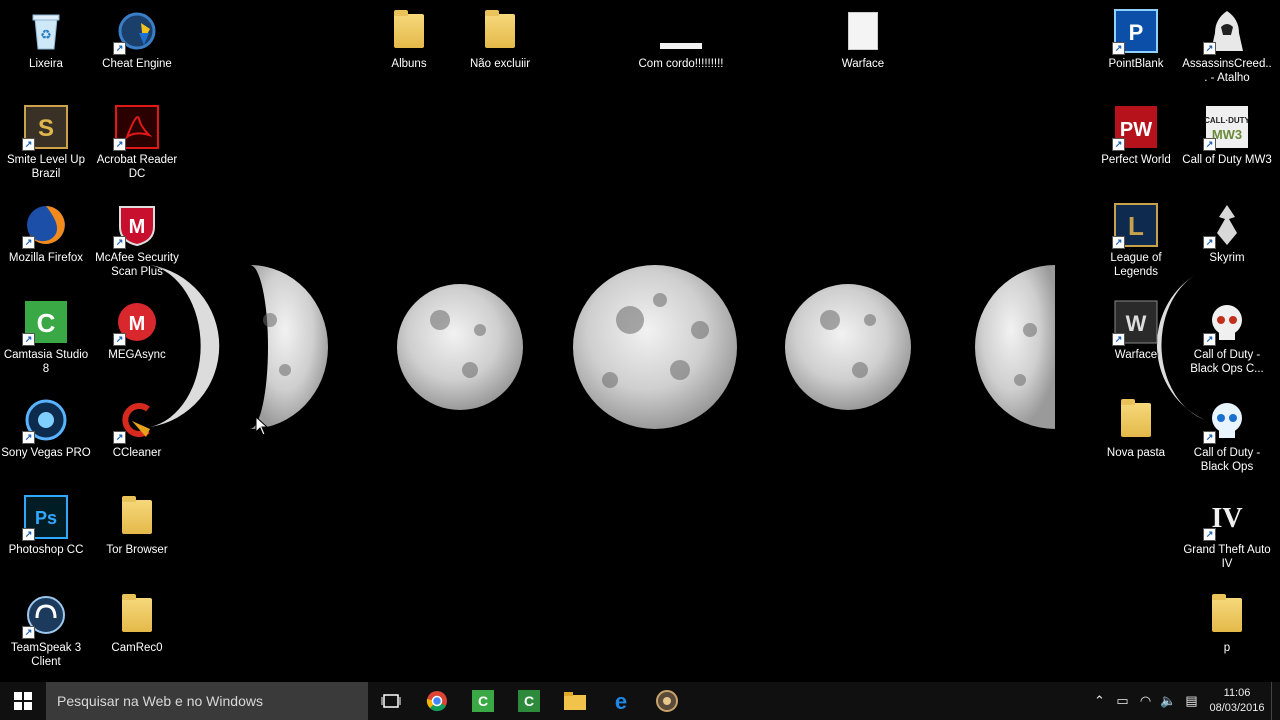 This screenshot has width=1280, height=720. I want to click on moon-full, so click(655, 347).